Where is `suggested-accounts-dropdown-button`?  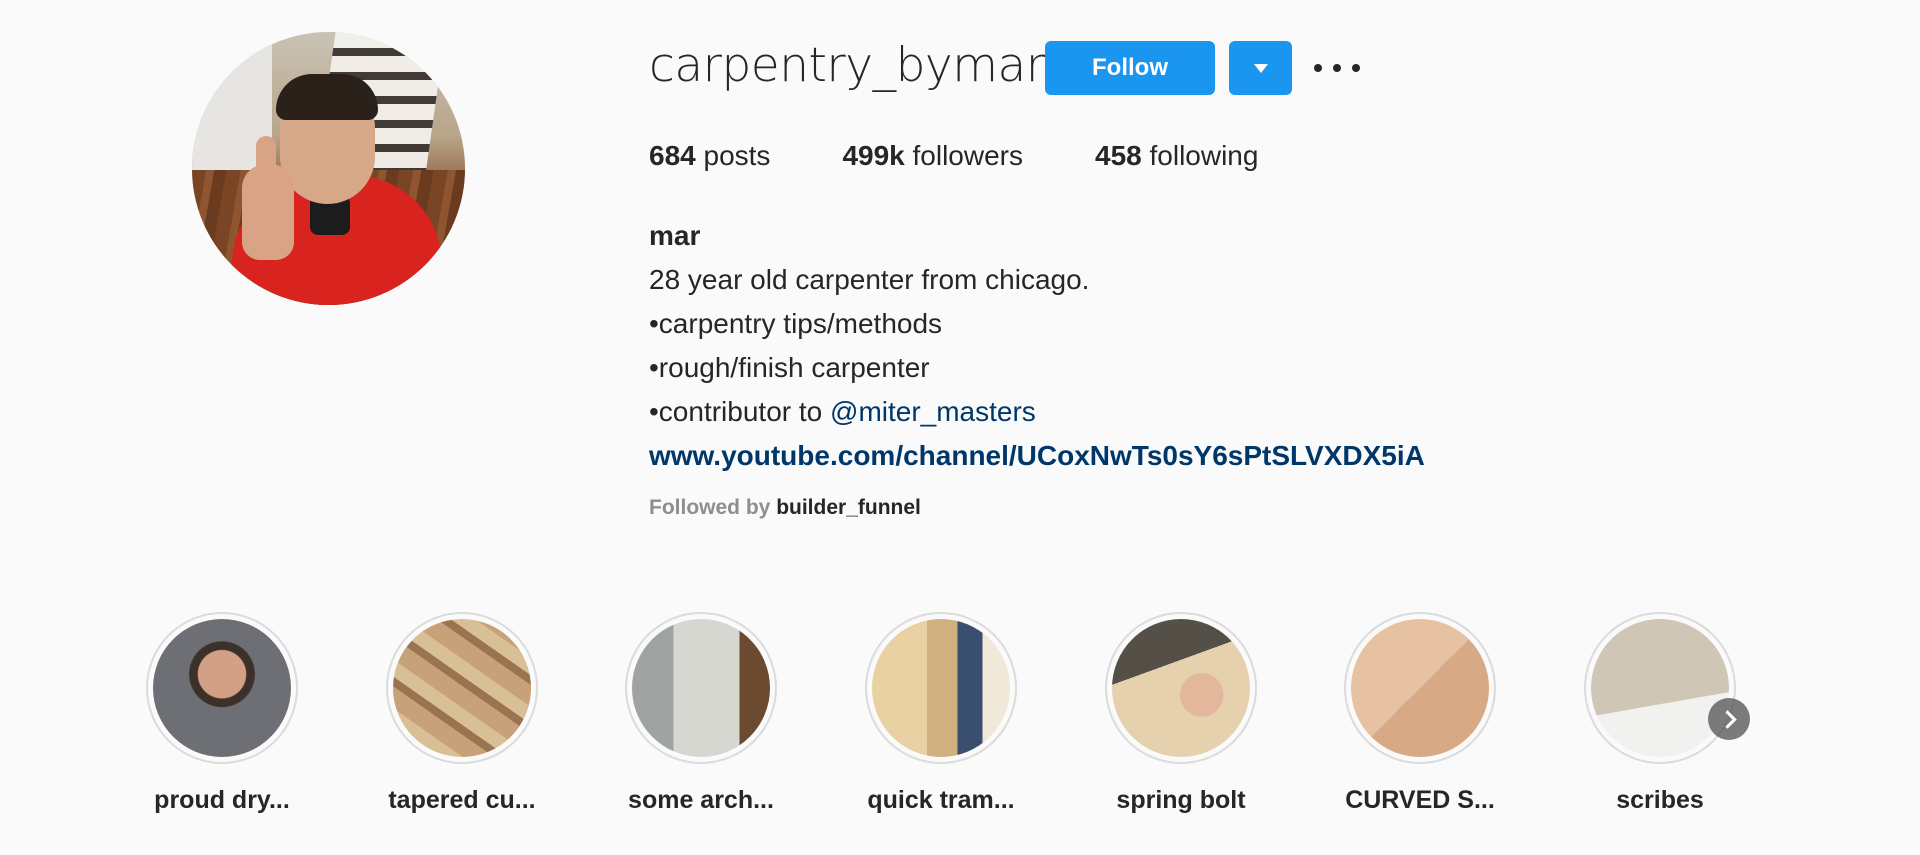 suggested-accounts-dropdown-button is located at coordinates (1260, 68).